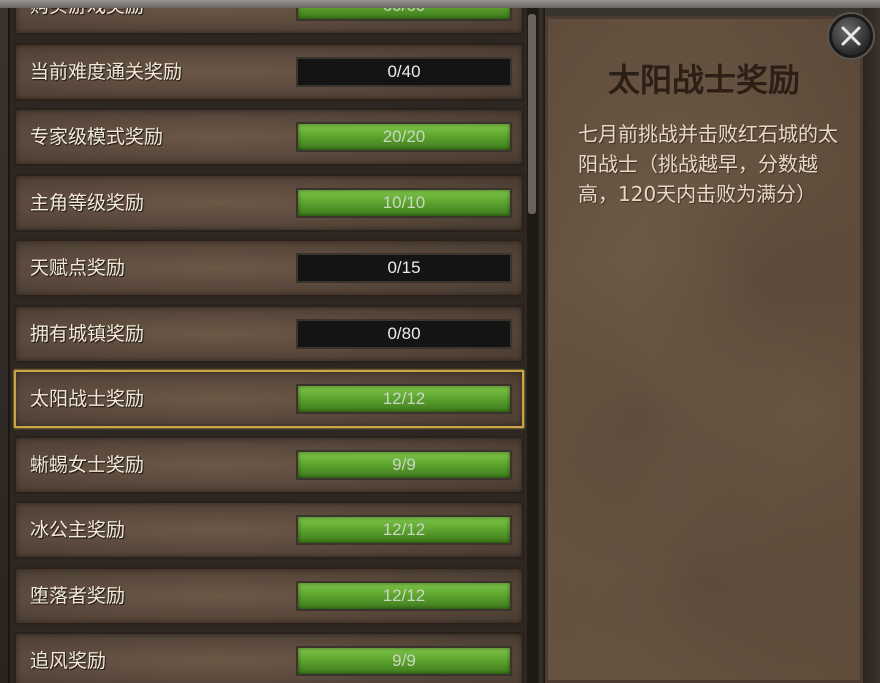  What do you see at coordinates (87, 20) in the screenshot?
I see `reward-label: 购买游戏奖励` at bounding box center [87, 20].